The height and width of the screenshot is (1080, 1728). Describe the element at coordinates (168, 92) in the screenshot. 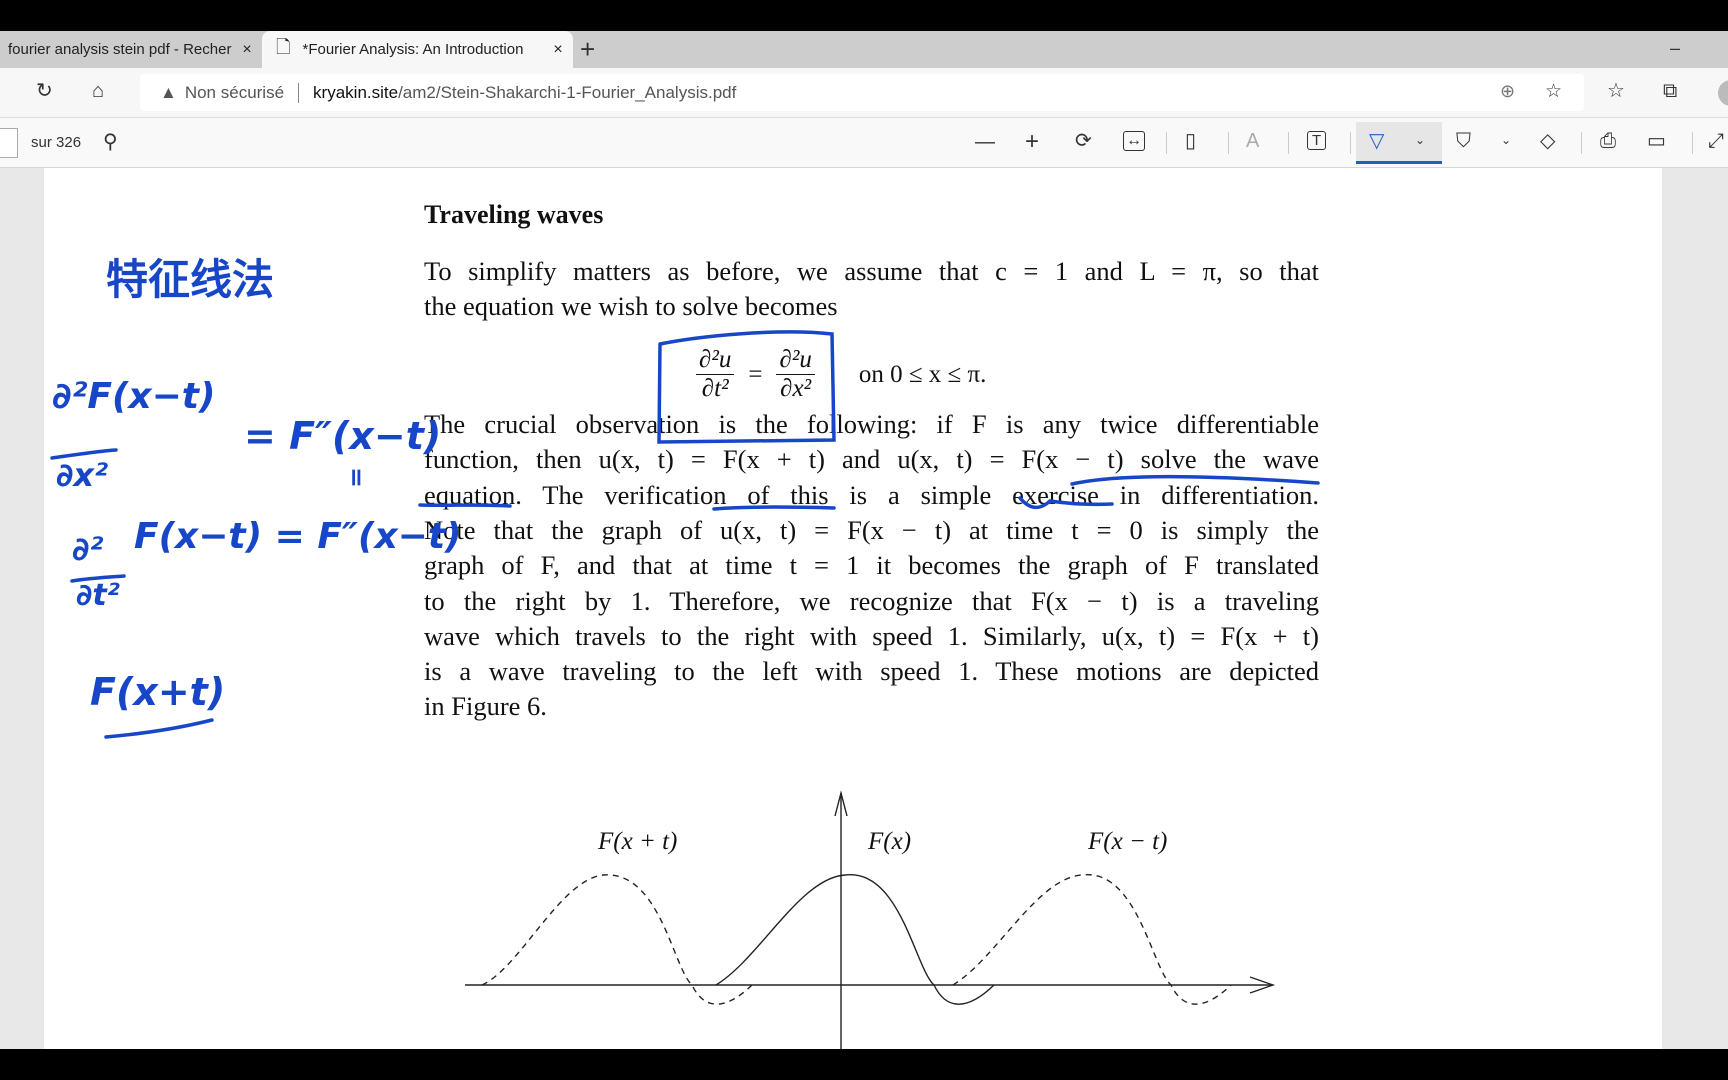

I see `warning-icon: ▲` at that location.